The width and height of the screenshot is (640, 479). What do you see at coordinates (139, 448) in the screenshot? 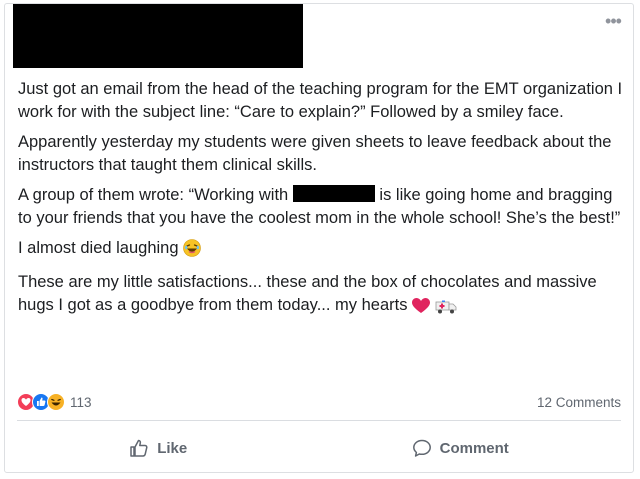
I see `thumbs-up-icon` at bounding box center [139, 448].